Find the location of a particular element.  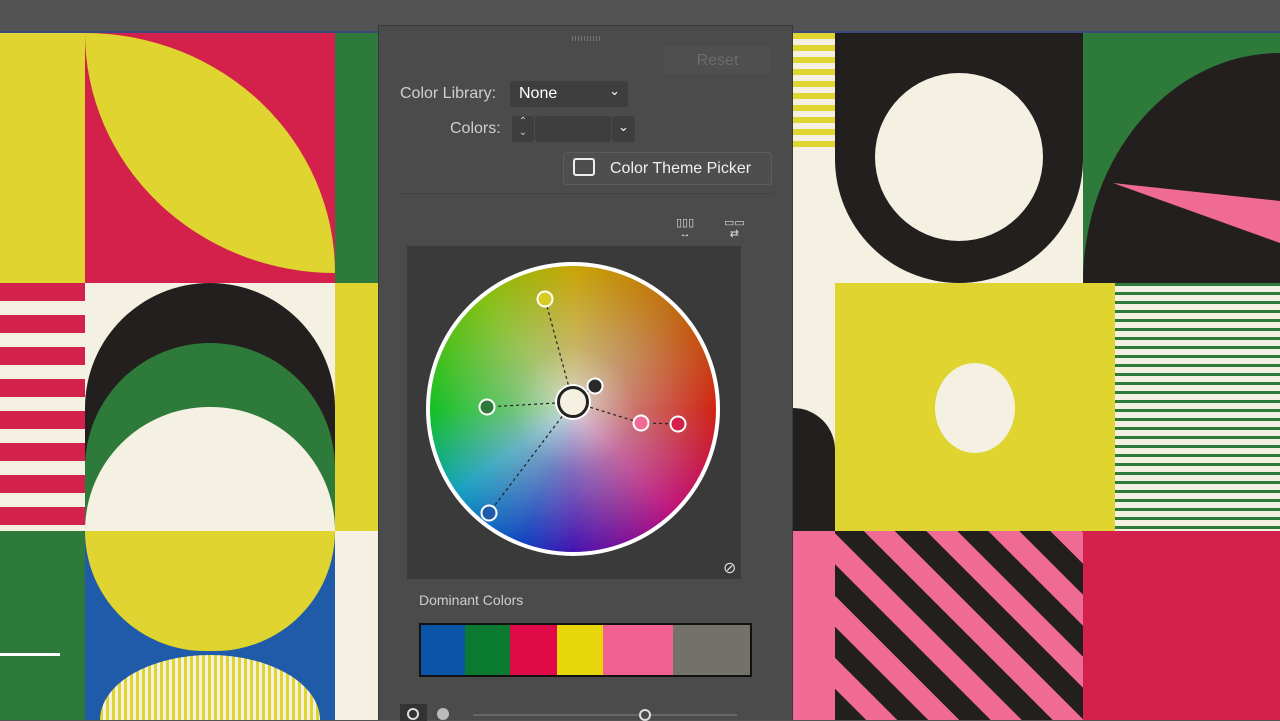

color-marker-green is located at coordinates (487, 407).